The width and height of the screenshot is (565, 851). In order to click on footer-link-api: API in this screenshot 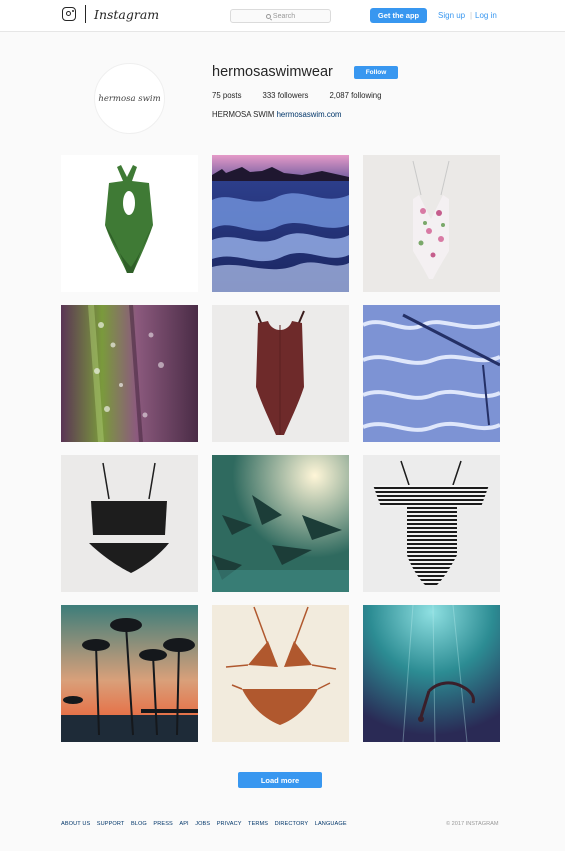, I will do `click(183, 824)`.